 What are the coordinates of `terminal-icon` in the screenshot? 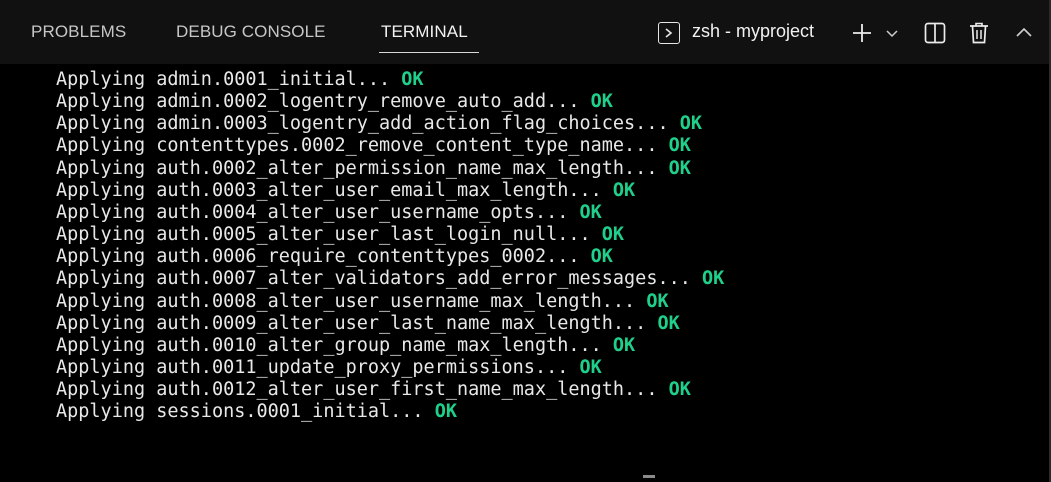 It's located at (669, 33).